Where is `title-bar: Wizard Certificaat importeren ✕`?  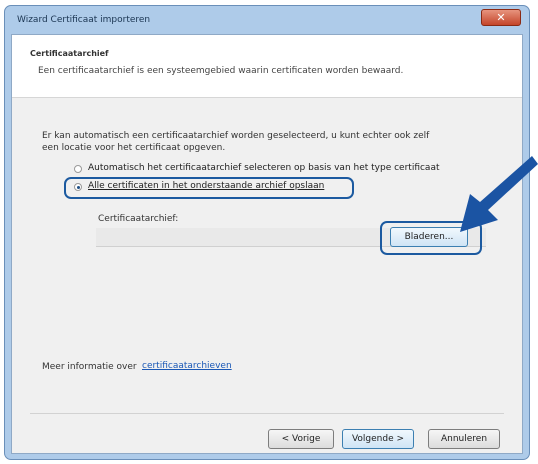
title-bar: Wizard Certificaat importeren ✕ is located at coordinates (267, 20).